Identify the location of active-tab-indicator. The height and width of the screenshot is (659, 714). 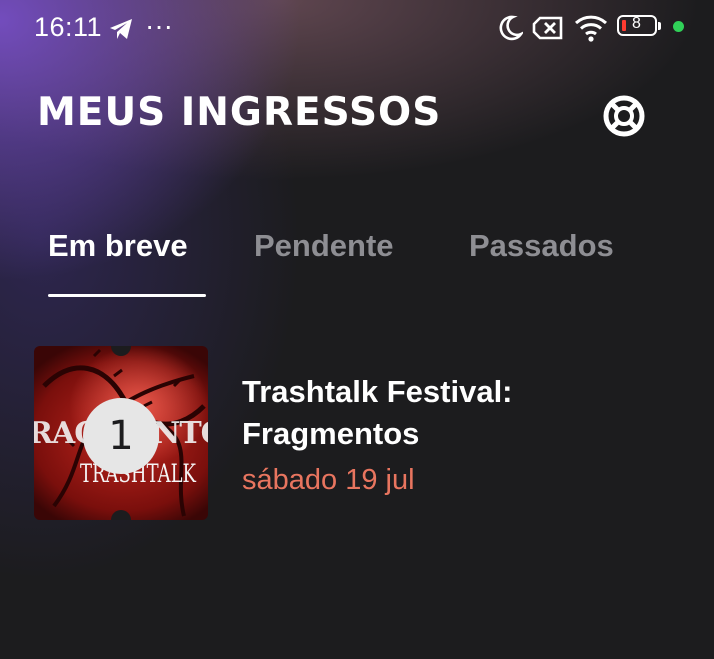
(127, 295).